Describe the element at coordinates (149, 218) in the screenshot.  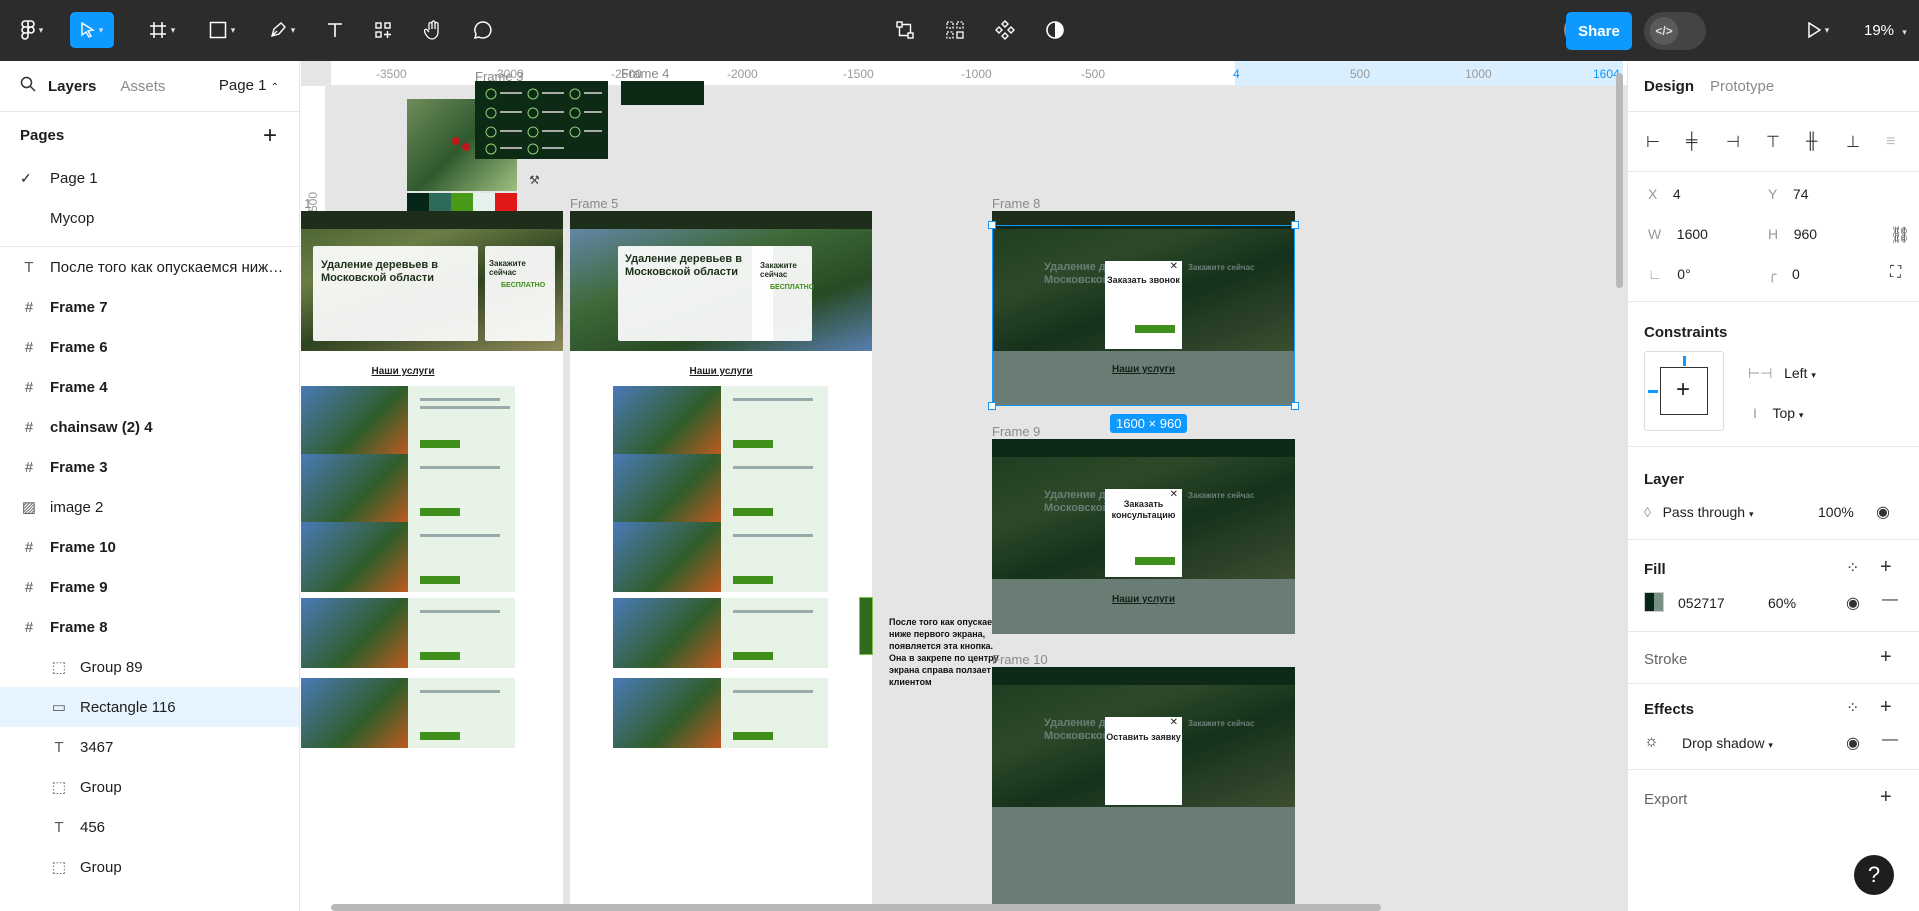
I see `page-item-musor: Мусор` at that location.